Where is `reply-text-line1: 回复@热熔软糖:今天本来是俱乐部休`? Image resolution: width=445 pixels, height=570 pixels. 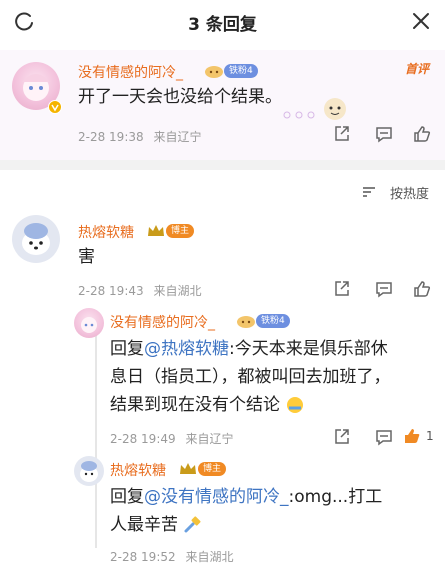
reply-text-line1: 回复@热熔软糖:今天本来是俱乐部休 is located at coordinates (249, 349).